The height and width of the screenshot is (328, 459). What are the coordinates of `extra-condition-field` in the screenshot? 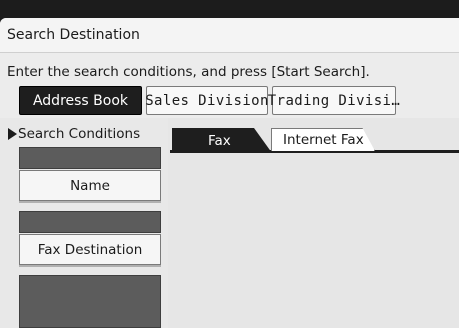 It's located at (90, 301).